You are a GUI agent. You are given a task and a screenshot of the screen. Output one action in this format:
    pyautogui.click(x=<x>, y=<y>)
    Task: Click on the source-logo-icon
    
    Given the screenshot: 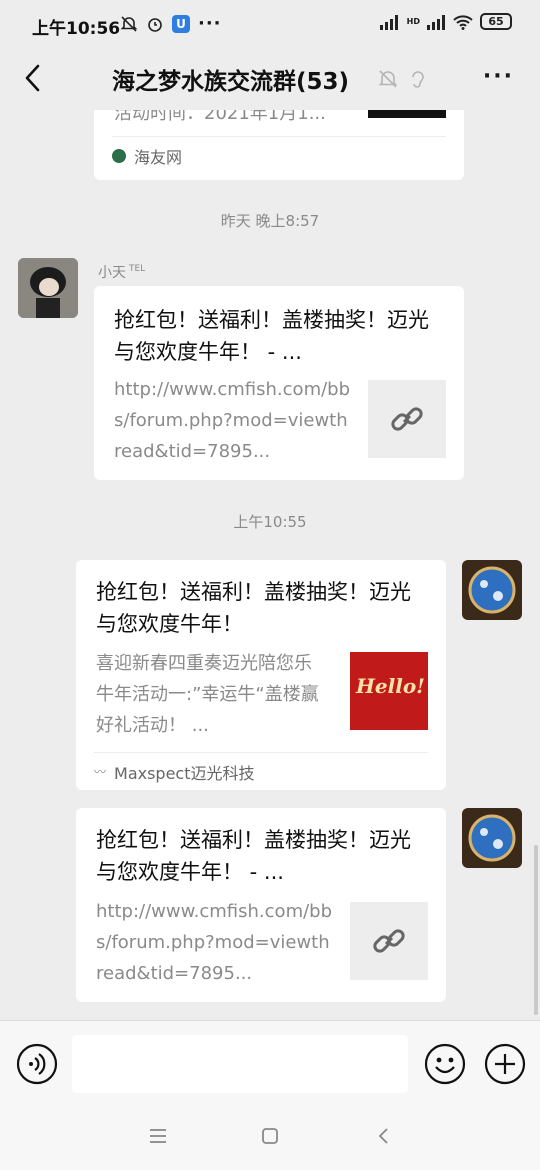 What is the action you would take?
    pyautogui.click(x=119, y=155)
    